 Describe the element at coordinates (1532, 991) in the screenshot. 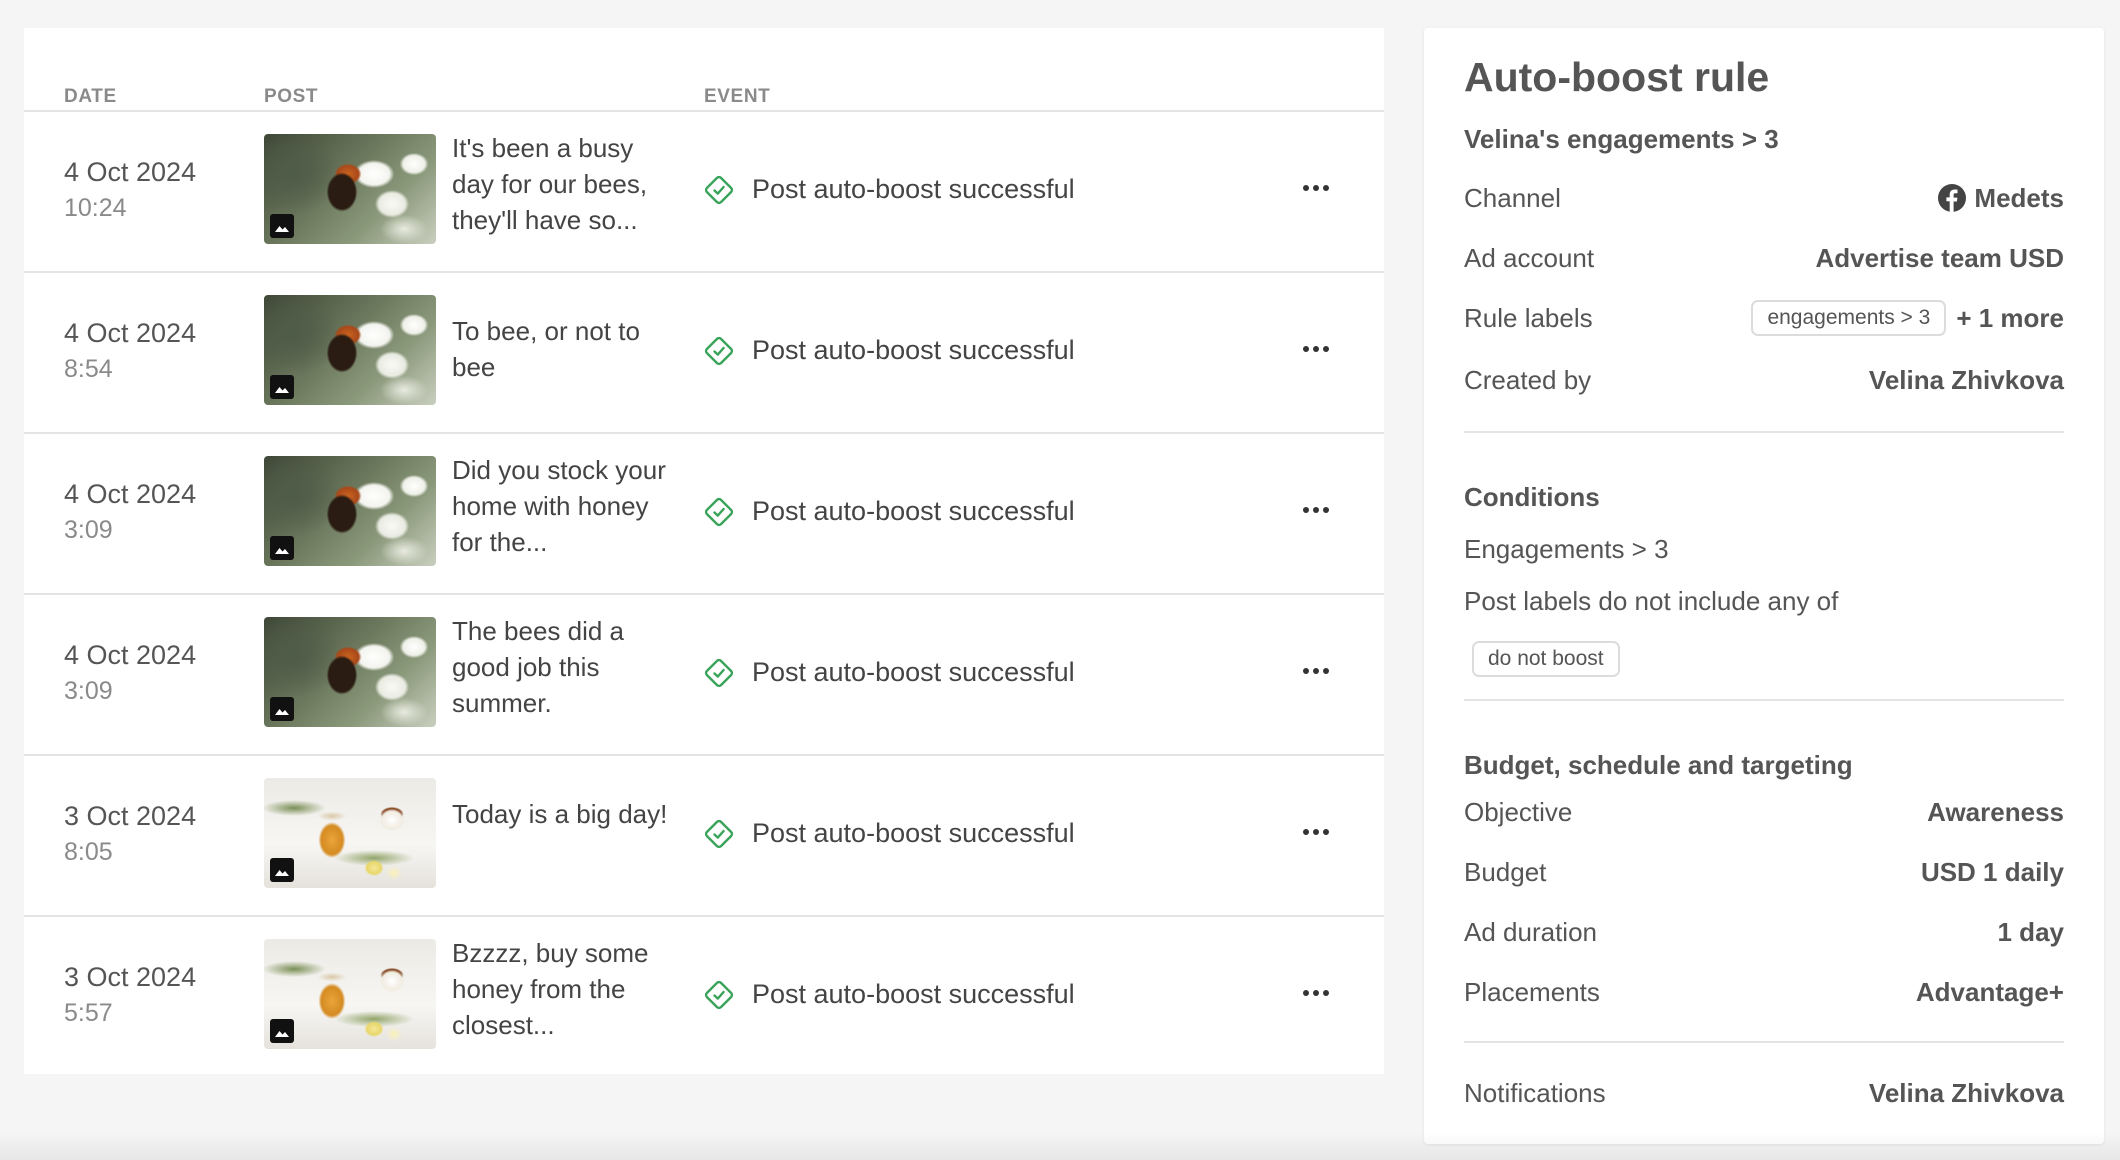

I see `placements-label: Placements` at that location.